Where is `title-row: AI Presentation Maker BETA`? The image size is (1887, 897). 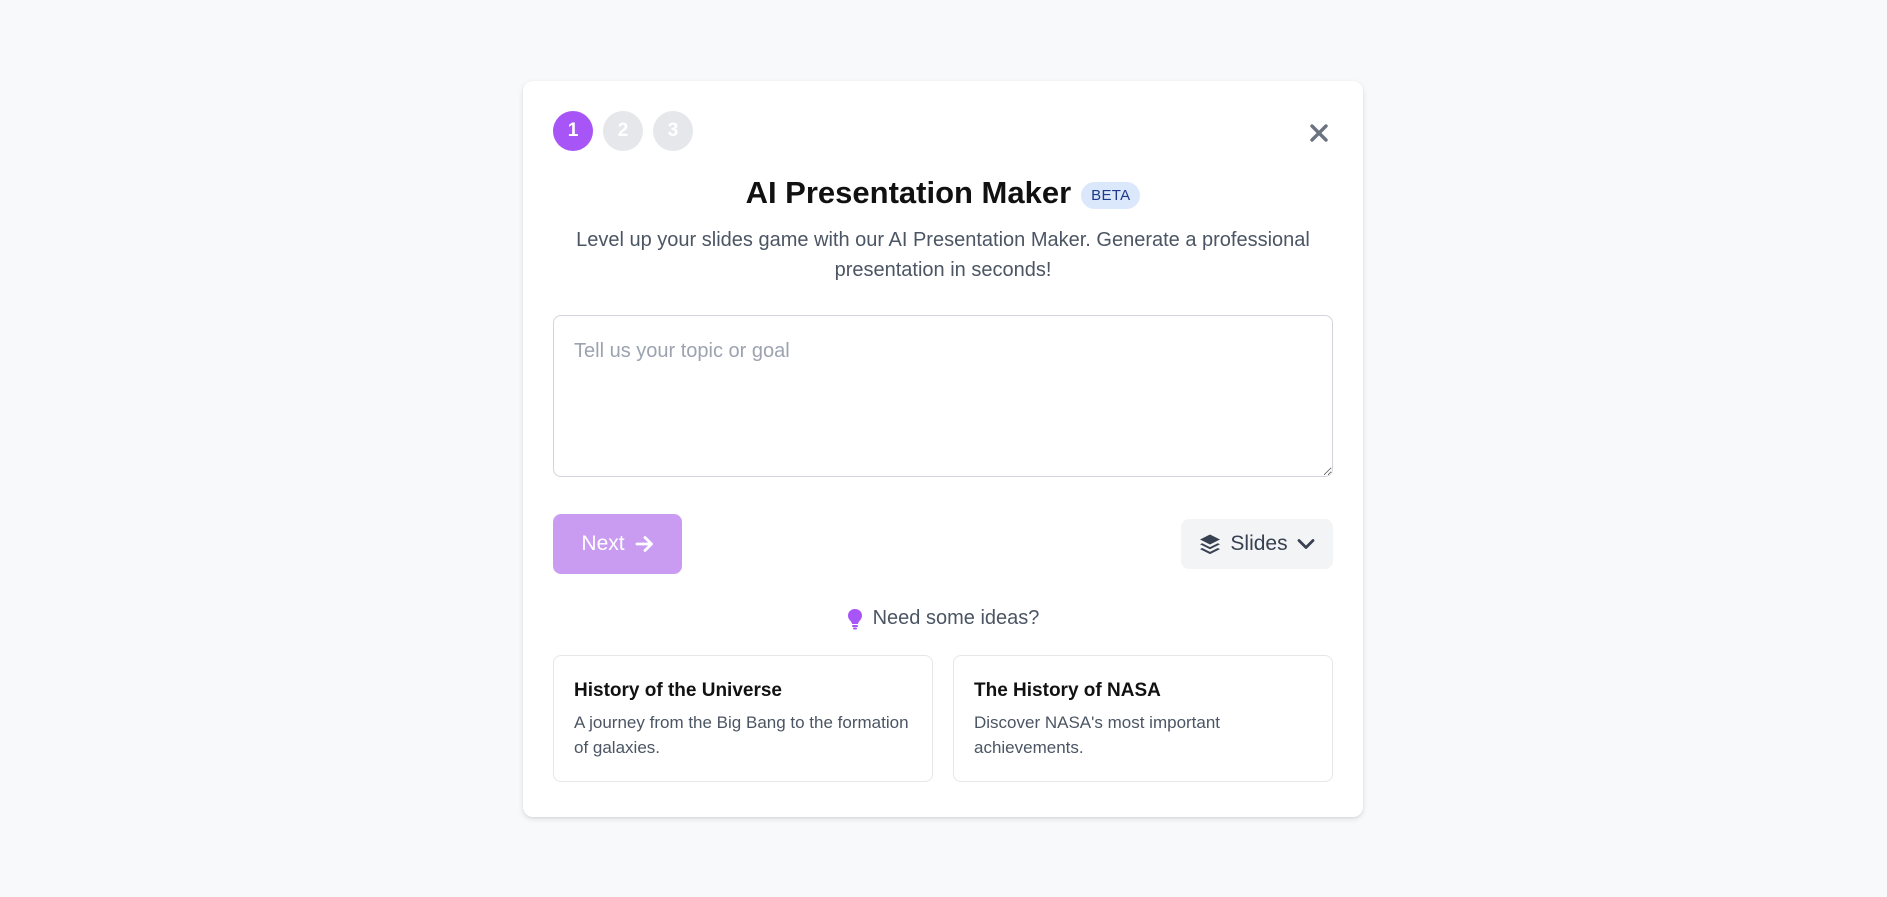
title-row: AI Presentation Maker BETA is located at coordinates (943, 193).